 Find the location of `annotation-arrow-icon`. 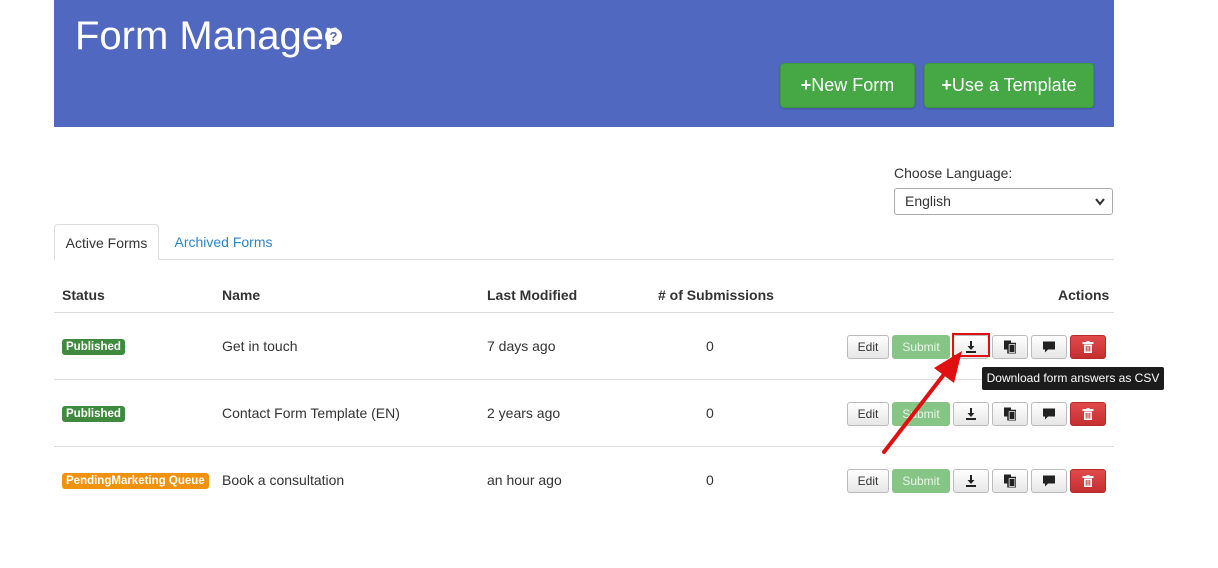

annotation-arrow-icon is located at coordinates (922, 402).